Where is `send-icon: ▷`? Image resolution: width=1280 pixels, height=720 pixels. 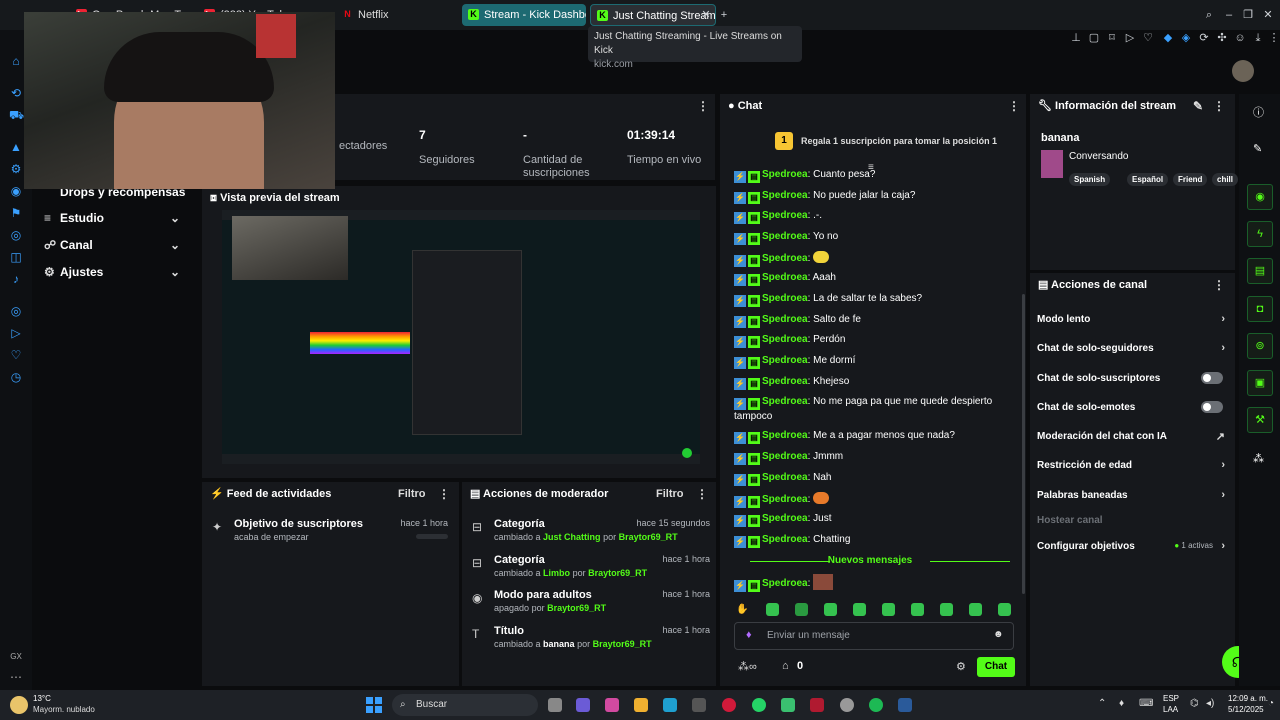 send-icon: ▷ is located at coordinates (16, 333).